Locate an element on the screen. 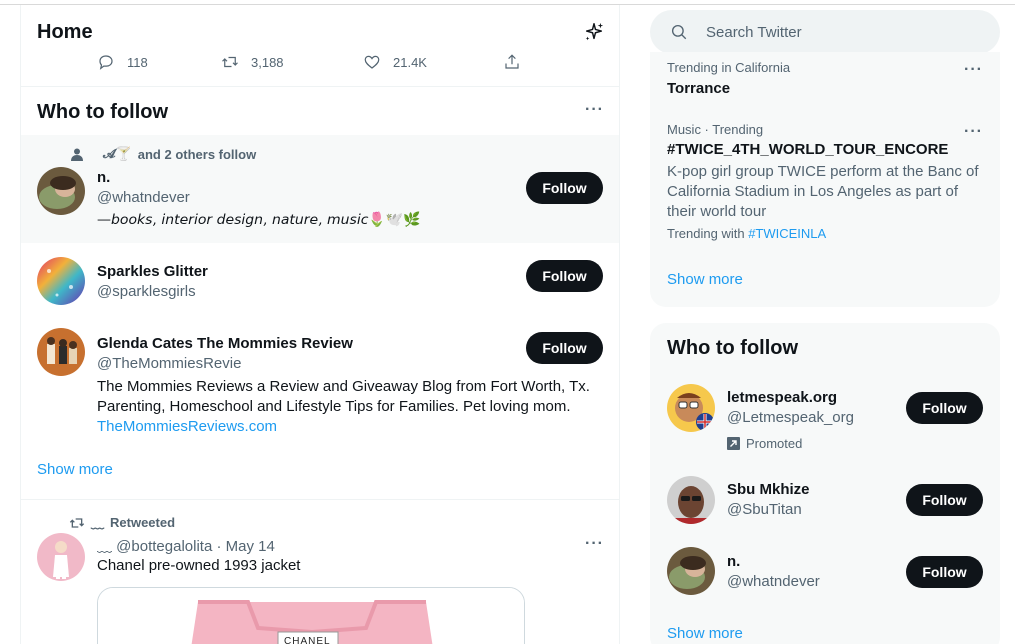 The width and height of the screenshot is (1015, 644). user-name: Sparkles Glitter is located at coordinates (152, 271).